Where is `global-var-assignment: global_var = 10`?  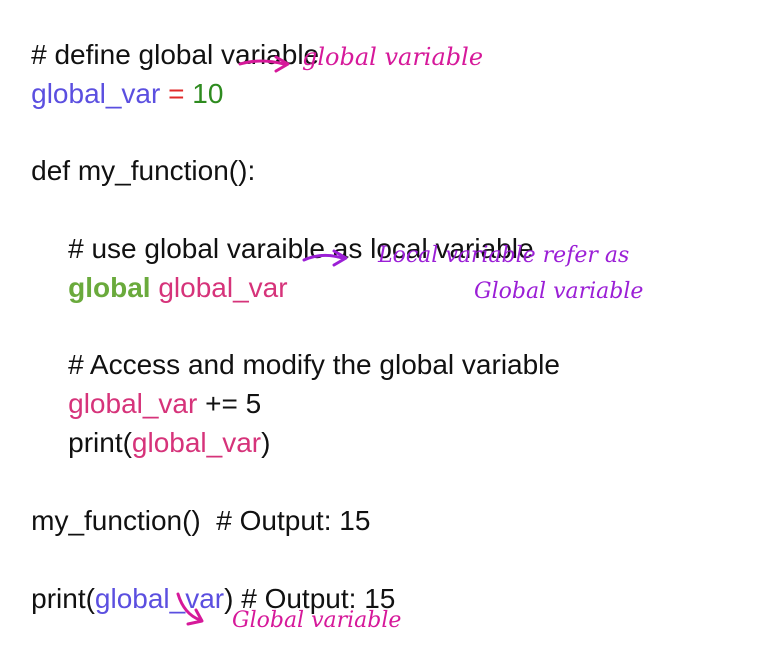
global-var-assignment: global_var = 10 is located at coordinates (111, 76).